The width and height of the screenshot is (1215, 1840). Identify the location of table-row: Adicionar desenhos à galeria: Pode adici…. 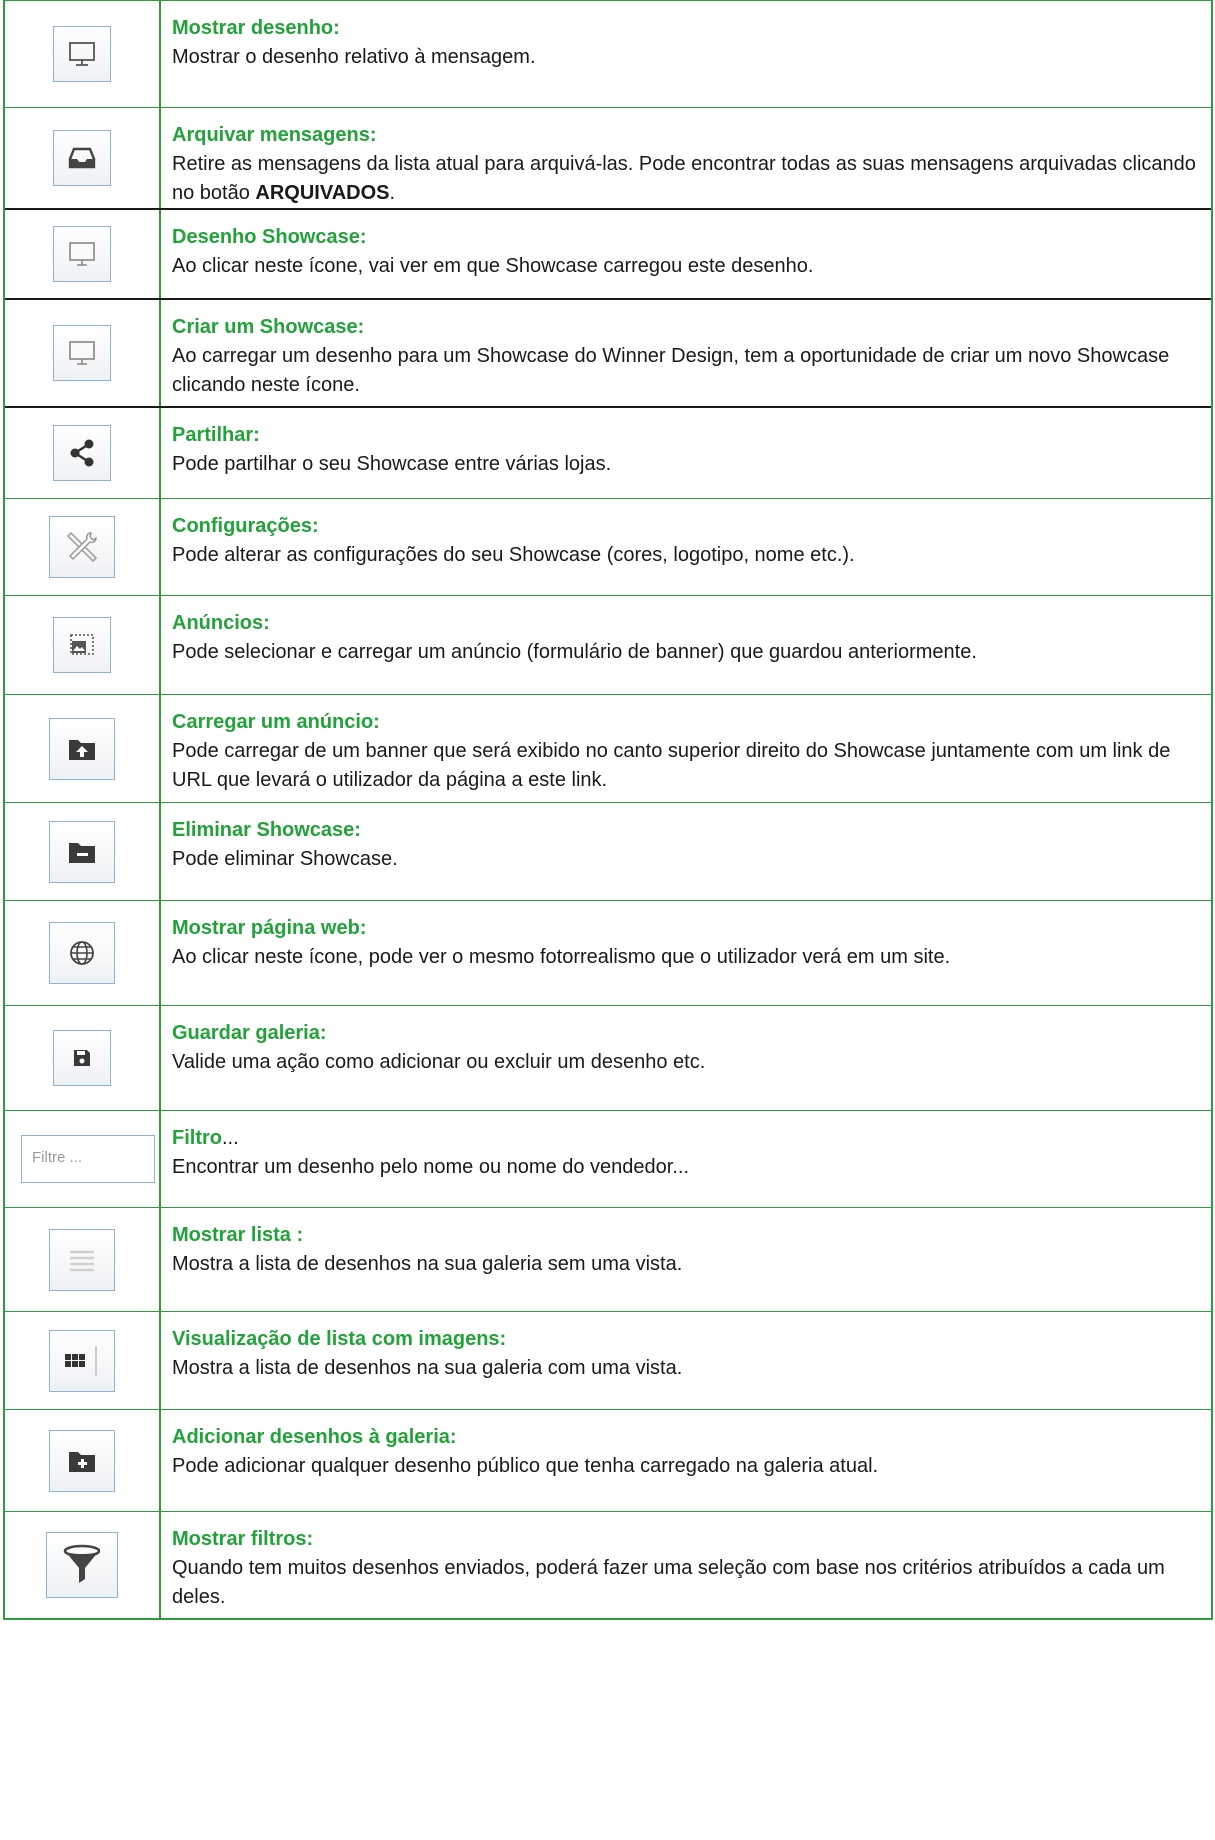
(608, 1460).